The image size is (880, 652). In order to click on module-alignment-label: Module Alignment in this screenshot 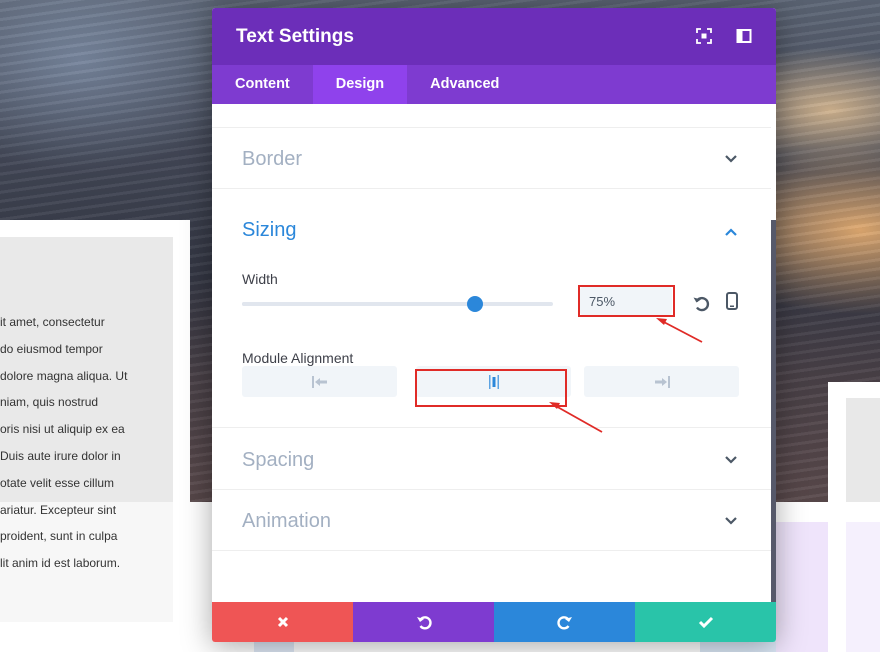, I will do `click(298, 358)`.